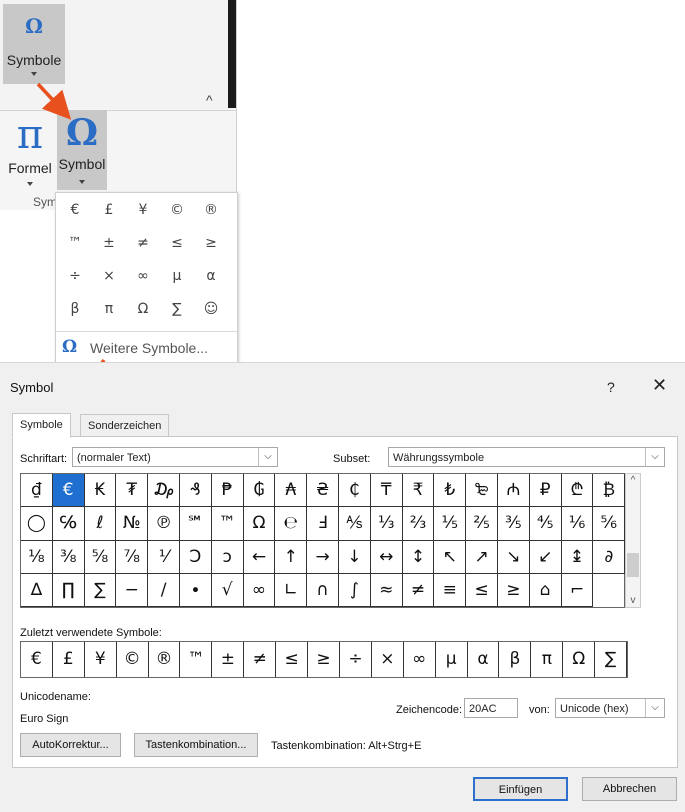 The height and width of the screenshot is (812, 685). I want to click on symbol-cell: ⅗, so click(514, 524).